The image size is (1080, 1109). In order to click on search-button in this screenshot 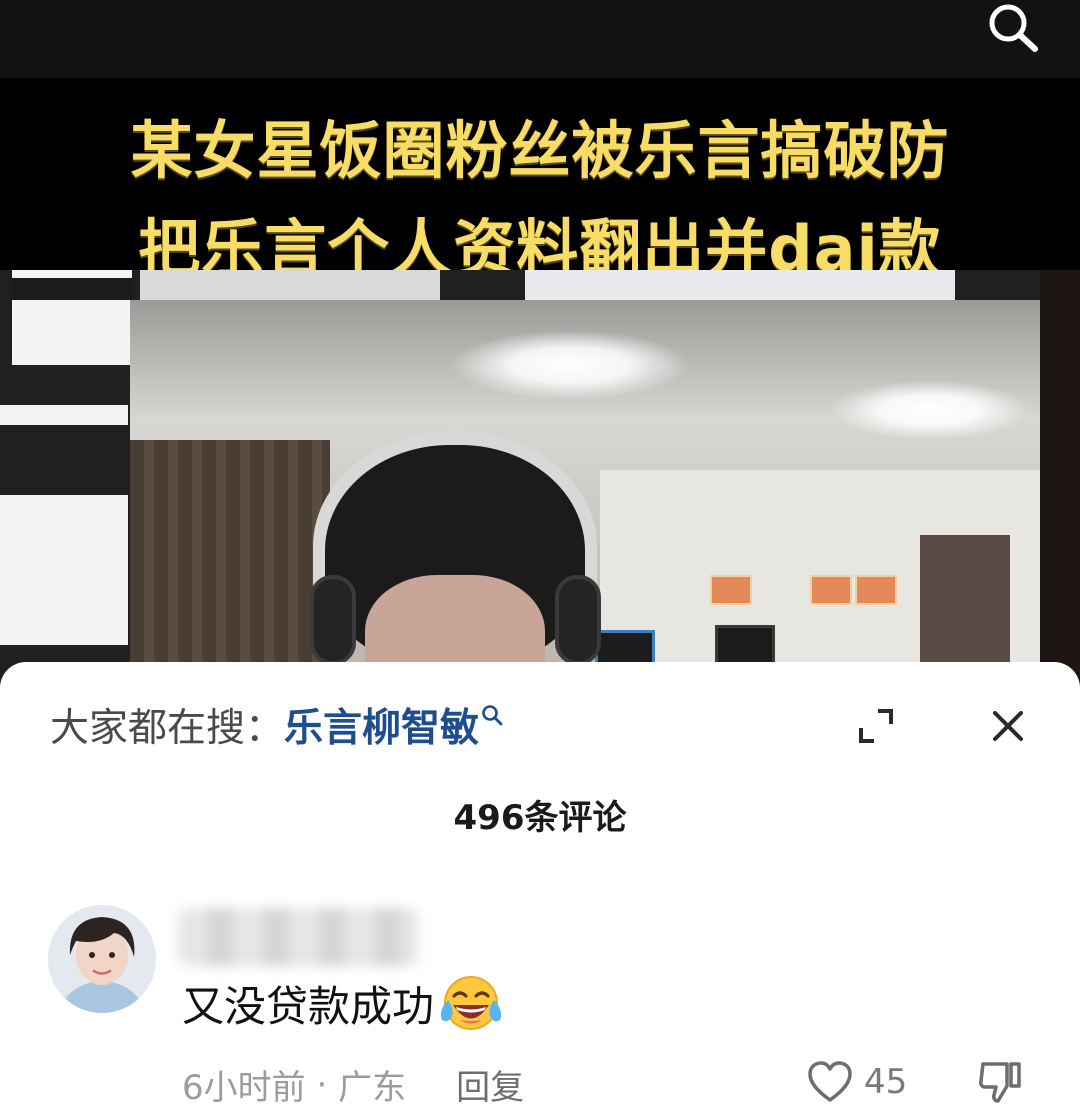, I will do `click(1013, 28)`.